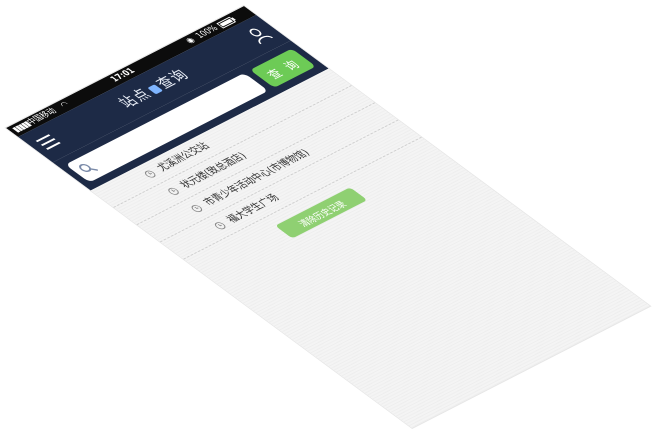  Describe the element at coordinates (259, 35) in the screenshot. I see `user-icon` at that location.